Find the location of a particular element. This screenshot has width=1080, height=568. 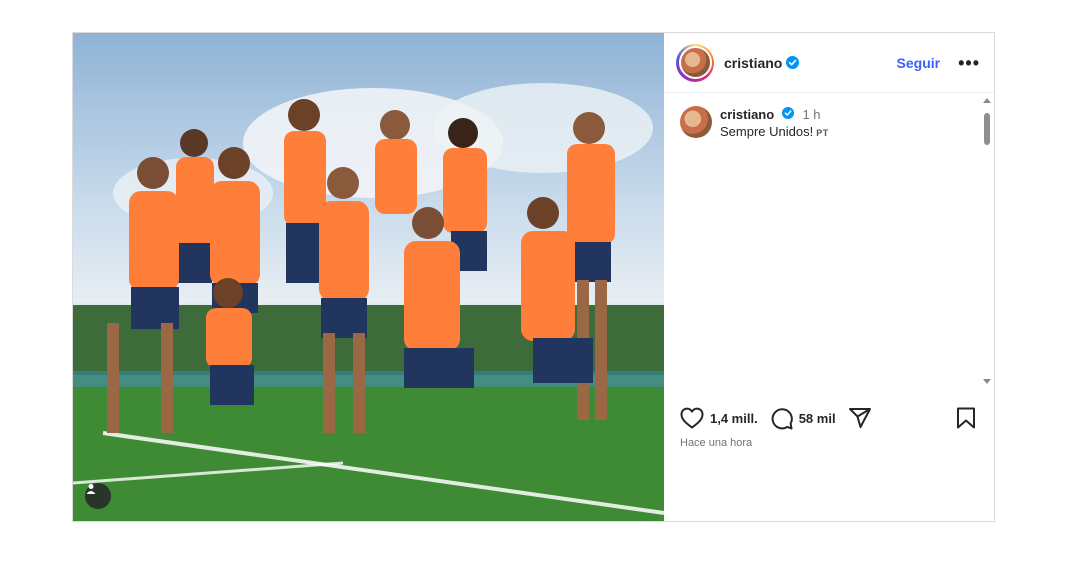

share-button is located at coordinates (860, 418).